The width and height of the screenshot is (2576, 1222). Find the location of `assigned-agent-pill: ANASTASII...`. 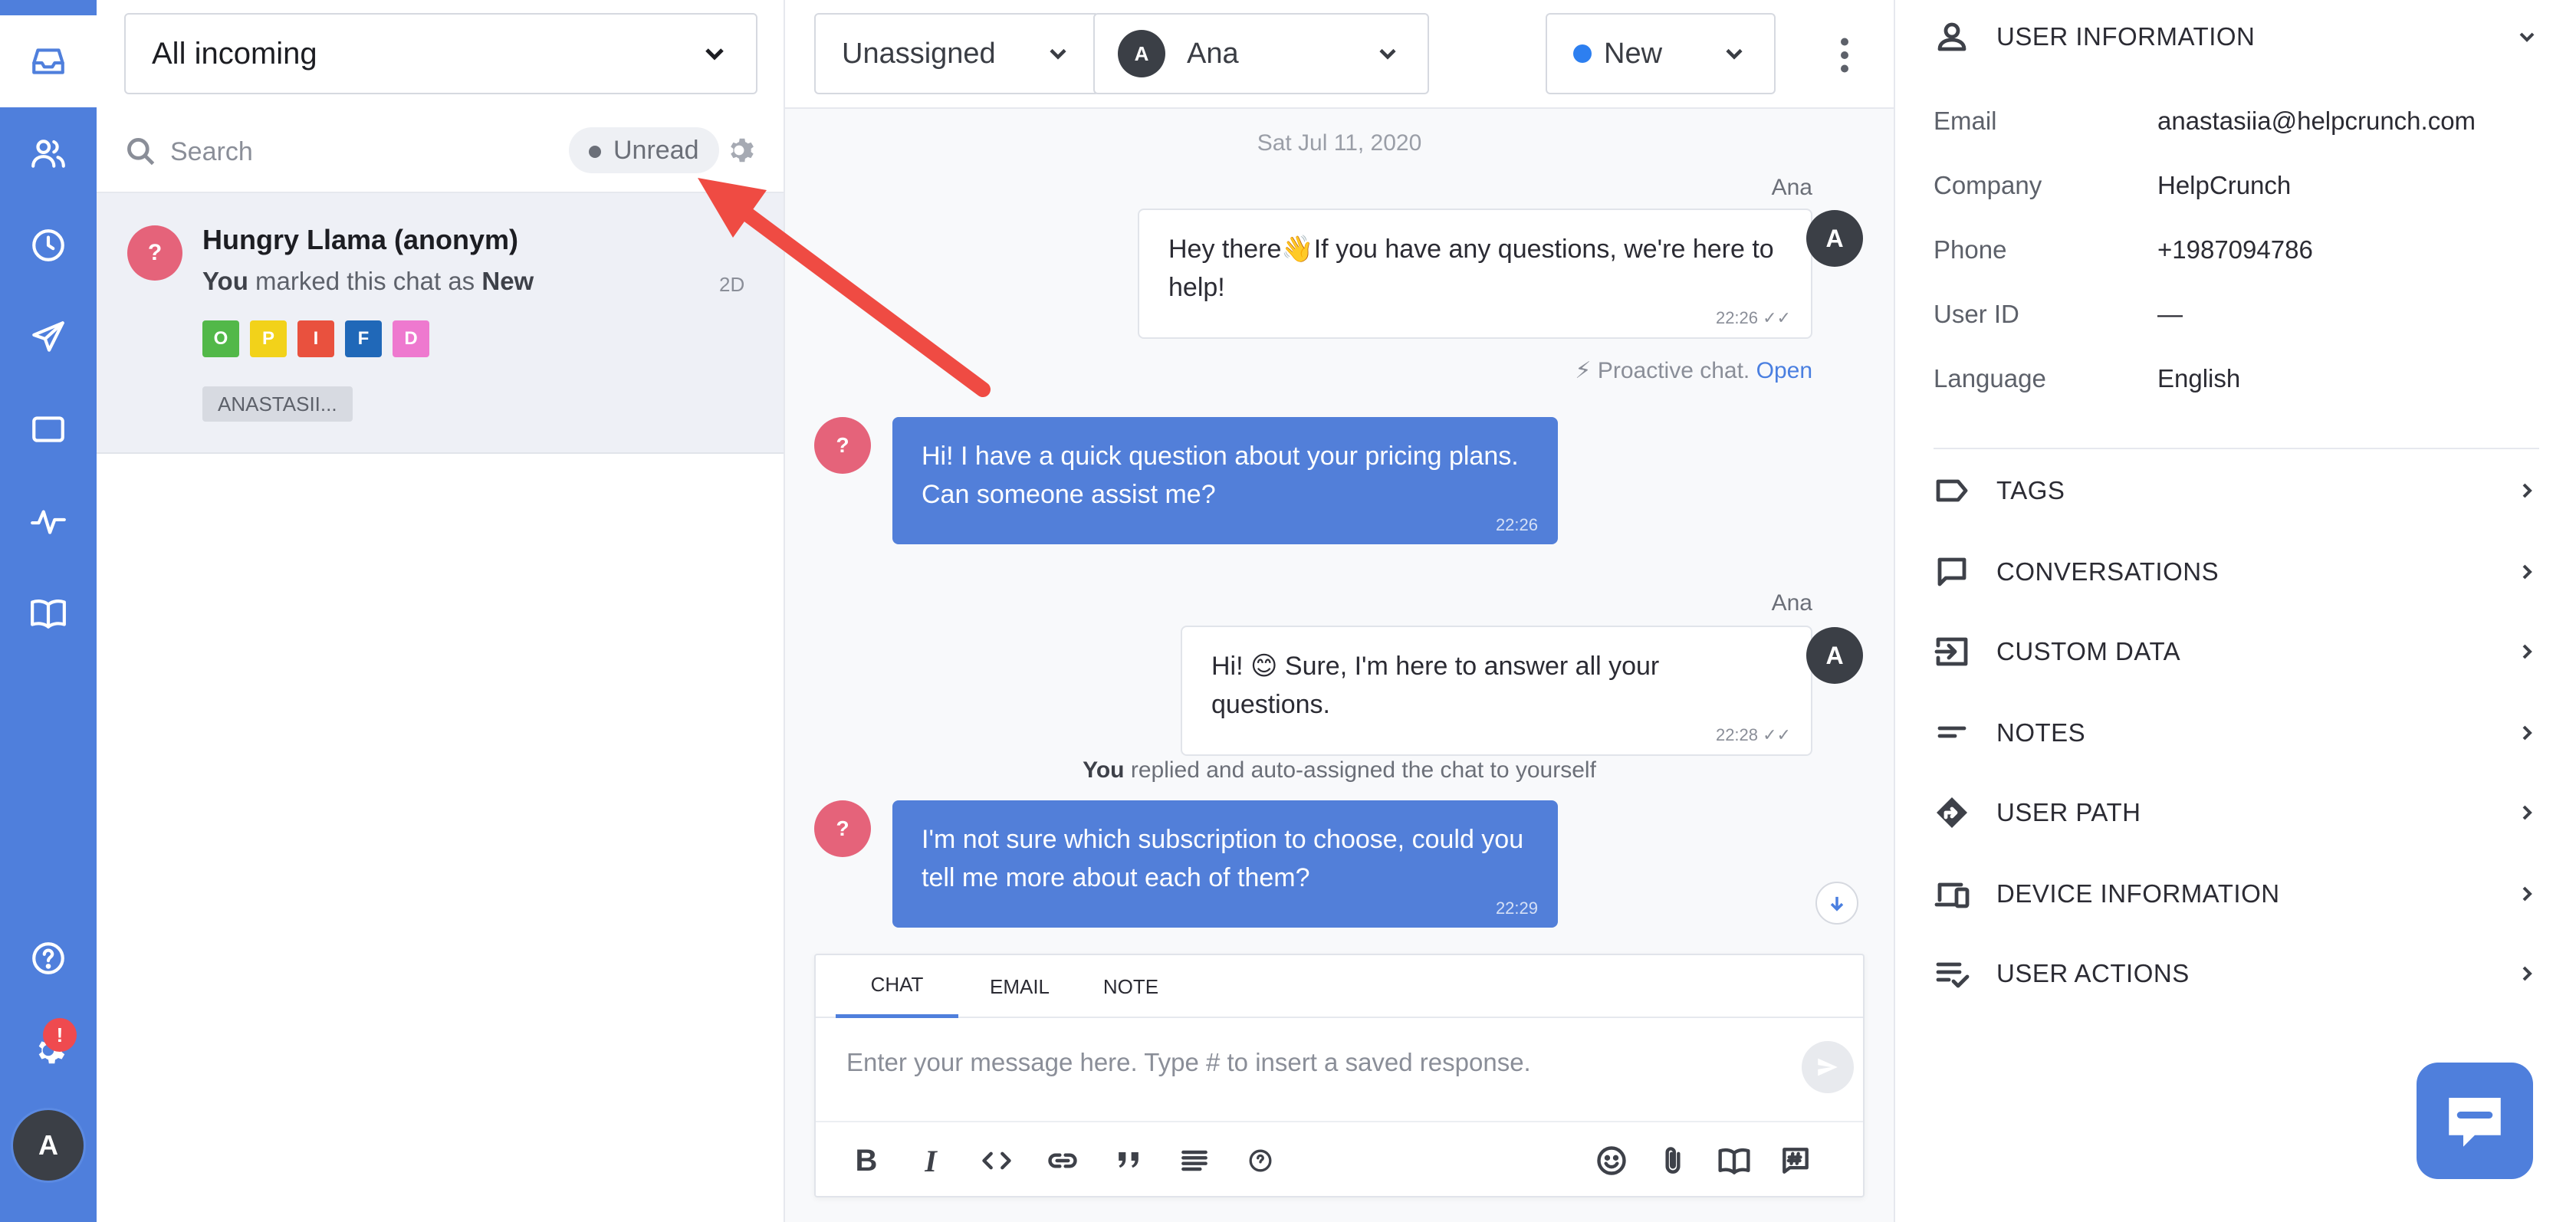

assigned-agent-pill: ANASTASII... is located at coordinates (277, 404).